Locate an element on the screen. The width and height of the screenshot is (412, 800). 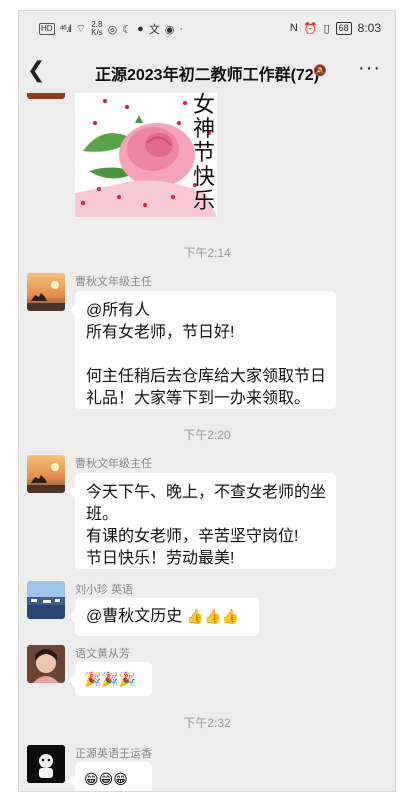
timestamp: 下午2:14 is located at coordinates (207, 253).